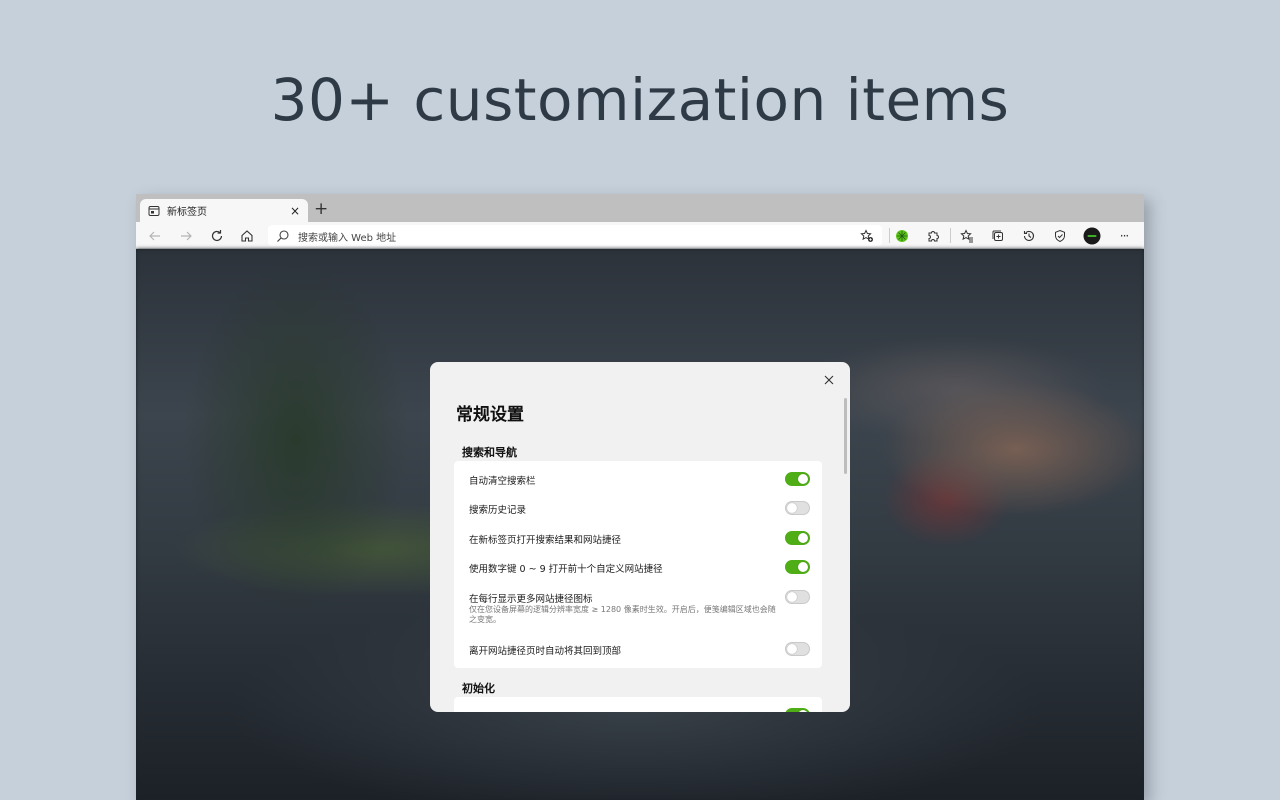 The width and height of the screenshot is (1280, 800). Describe the element at coordinates (217, 236) in the screenshot. I see `refresh-icon` at that location.